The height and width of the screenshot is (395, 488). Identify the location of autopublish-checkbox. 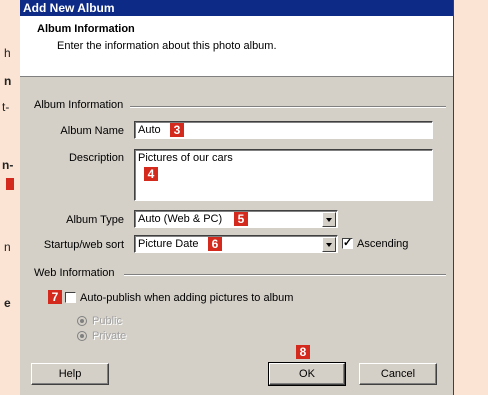
(70, 297).